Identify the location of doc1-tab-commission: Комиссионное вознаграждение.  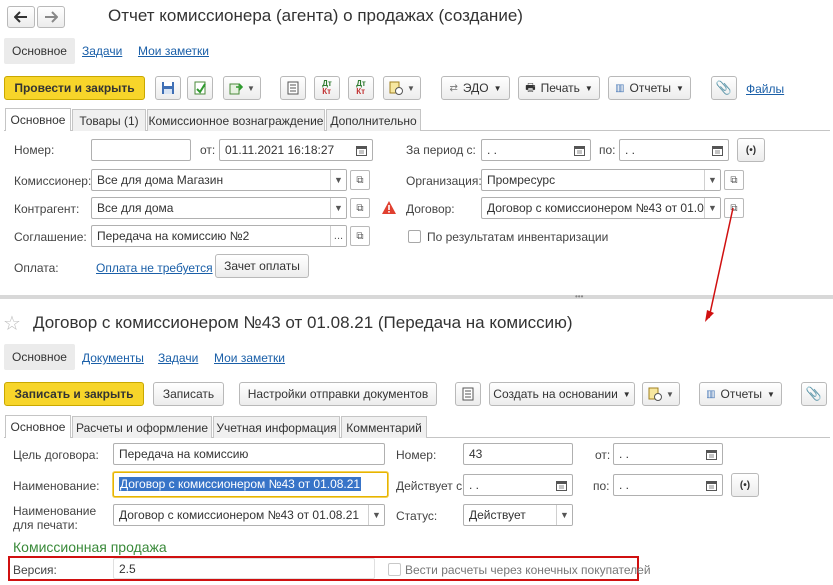
(236, 120).